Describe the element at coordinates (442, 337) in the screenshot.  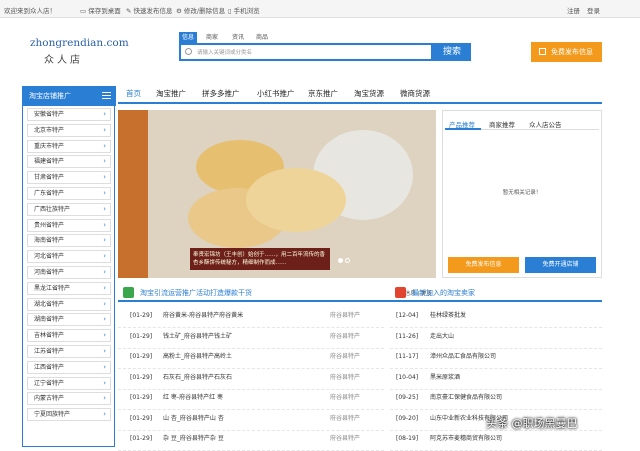
I see `list-item-title: 走出大山` at that location.